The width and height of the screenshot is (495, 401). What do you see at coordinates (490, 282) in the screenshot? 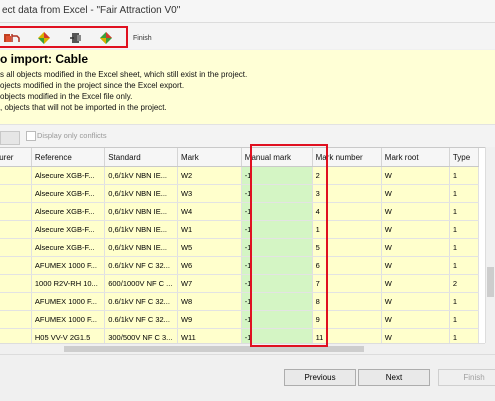
I see `vertical-scroll-thumb` at bounding box center [490, 282].